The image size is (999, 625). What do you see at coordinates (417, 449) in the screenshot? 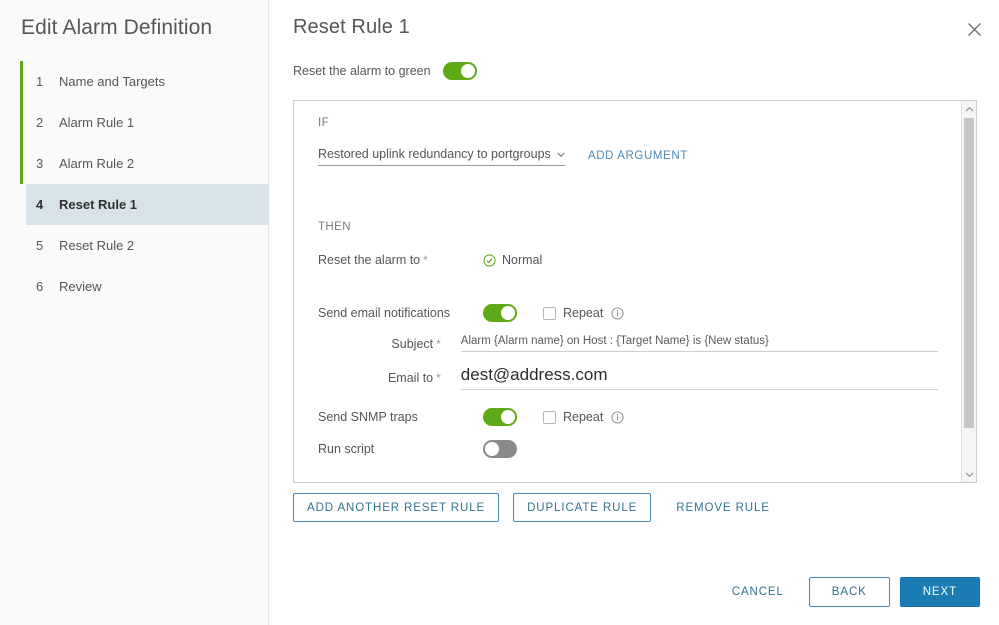
I see `run-script-row: Run script` at bounding box center [417, 449].